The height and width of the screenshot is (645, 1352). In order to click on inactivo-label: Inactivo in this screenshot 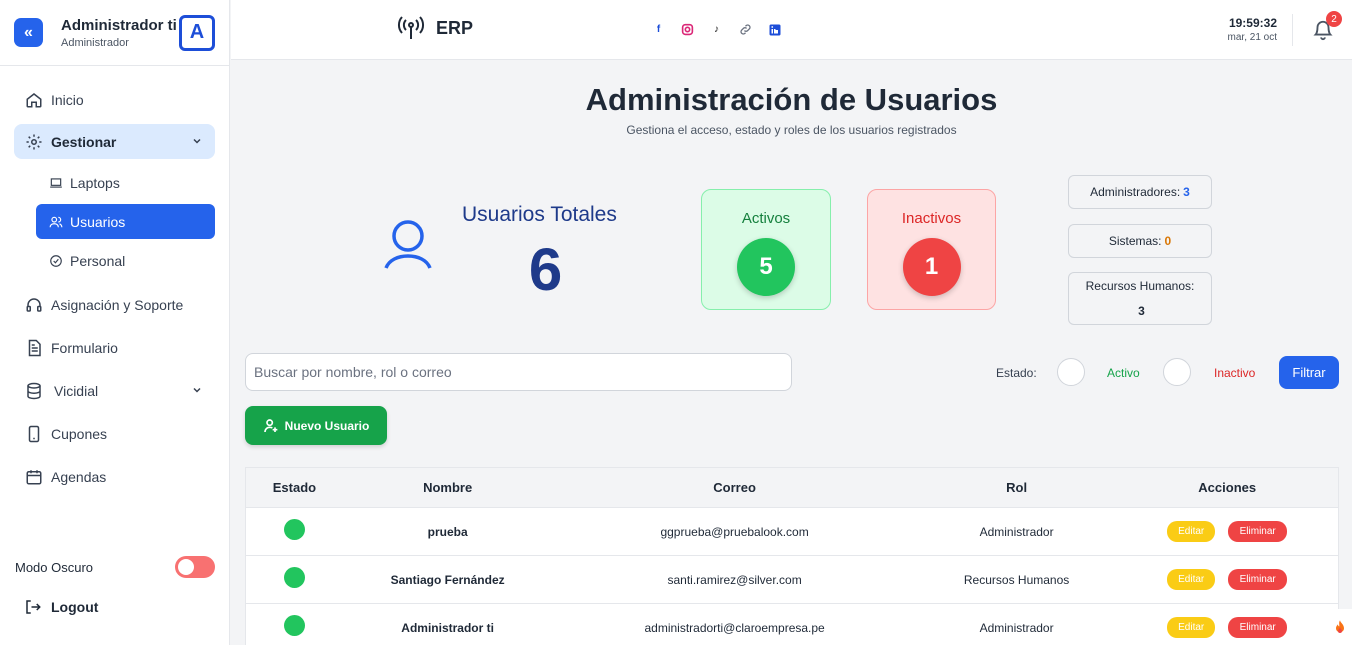, I will do `click(1235, 373)`.